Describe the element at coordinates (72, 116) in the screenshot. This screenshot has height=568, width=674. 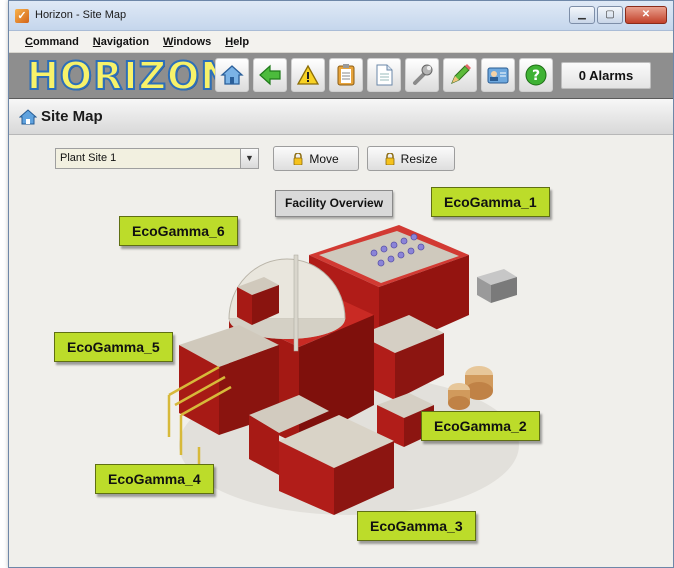
I see `page-title: Site Map` at that location.